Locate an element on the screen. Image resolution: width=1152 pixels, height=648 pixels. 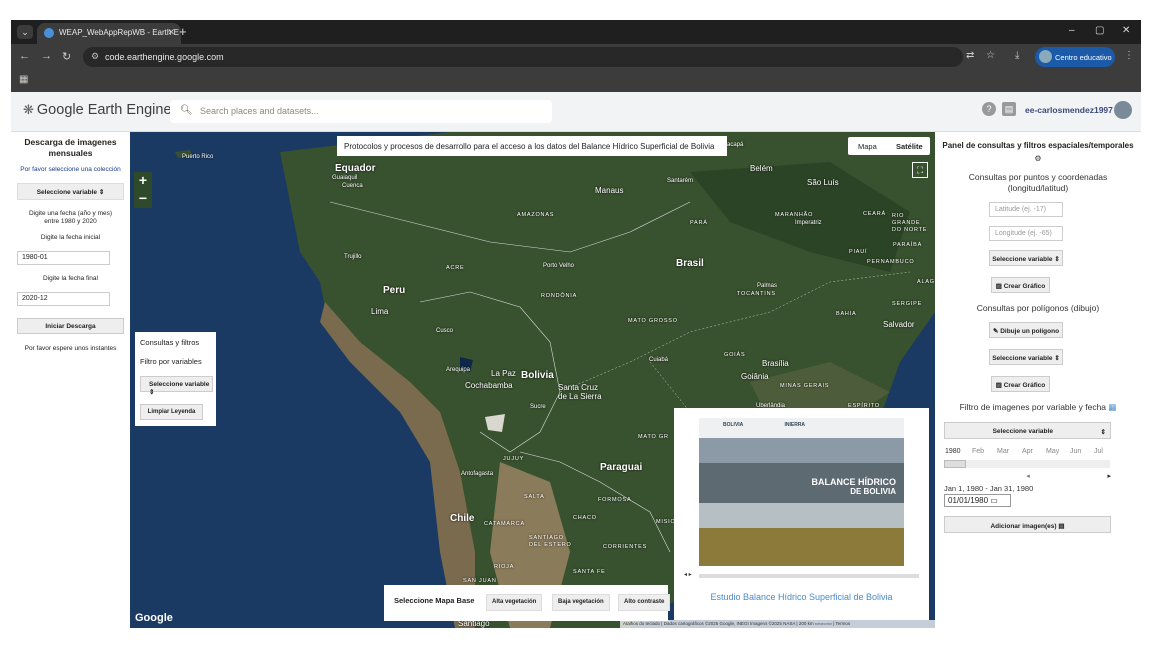
map-label: Bolivia is located at coordinates (537, 375).